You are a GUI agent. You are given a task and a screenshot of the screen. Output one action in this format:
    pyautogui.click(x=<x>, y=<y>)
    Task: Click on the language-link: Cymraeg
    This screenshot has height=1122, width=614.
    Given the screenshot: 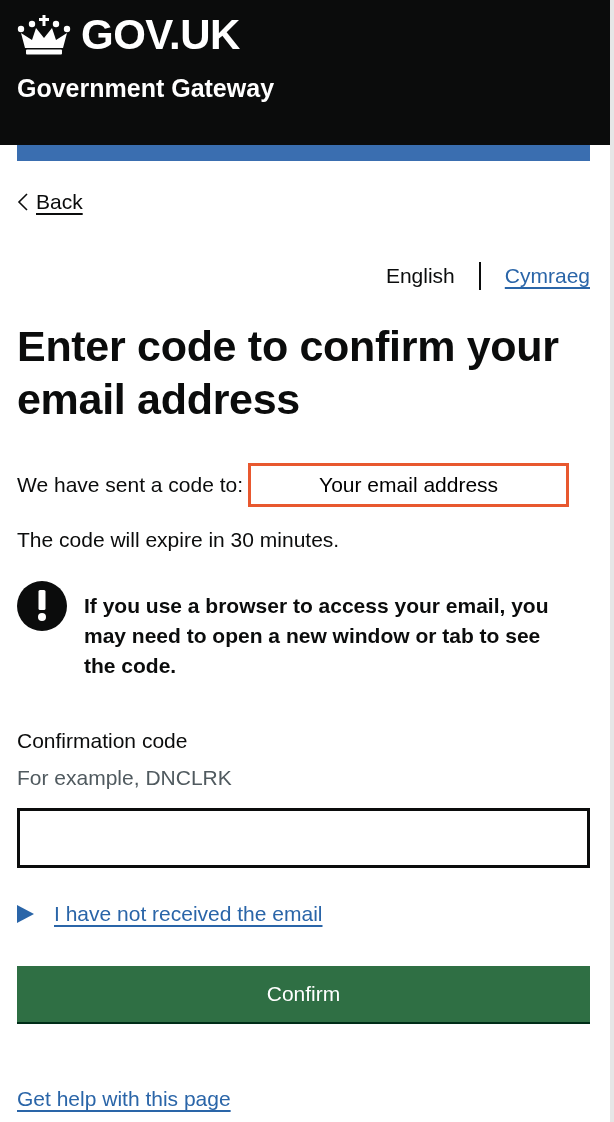 What is the action you would take?
    pyautogui.click(x=547, y=276)
    